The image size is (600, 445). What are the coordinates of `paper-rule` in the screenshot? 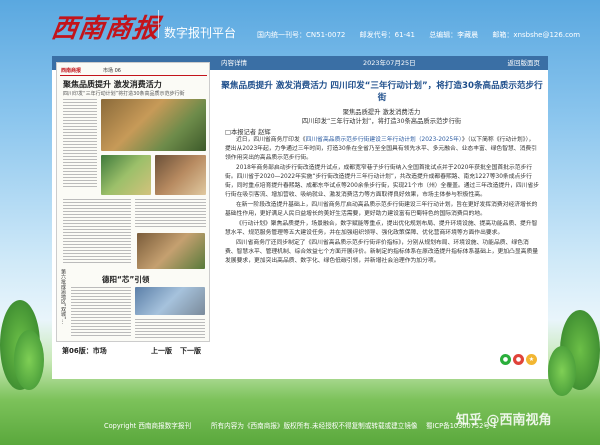 It's located at (133, 75).